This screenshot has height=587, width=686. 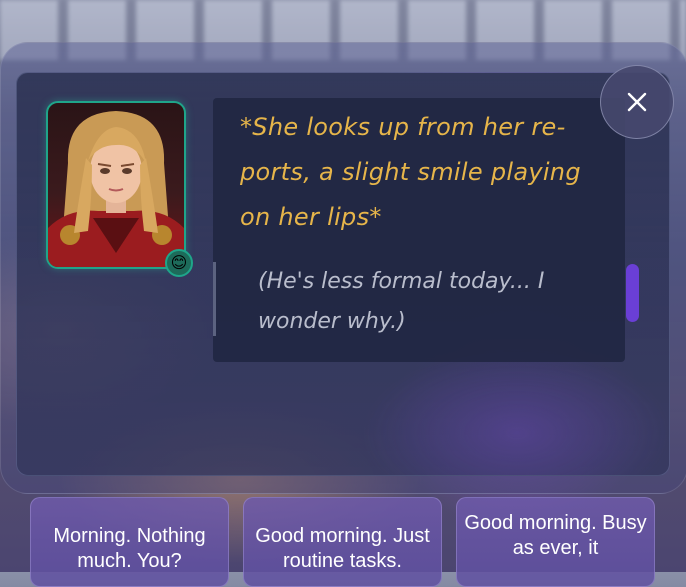 What do you see at coordinates (116, 185) in the screenshot?
I see `character-portrait` at bounding box center [116, 185].